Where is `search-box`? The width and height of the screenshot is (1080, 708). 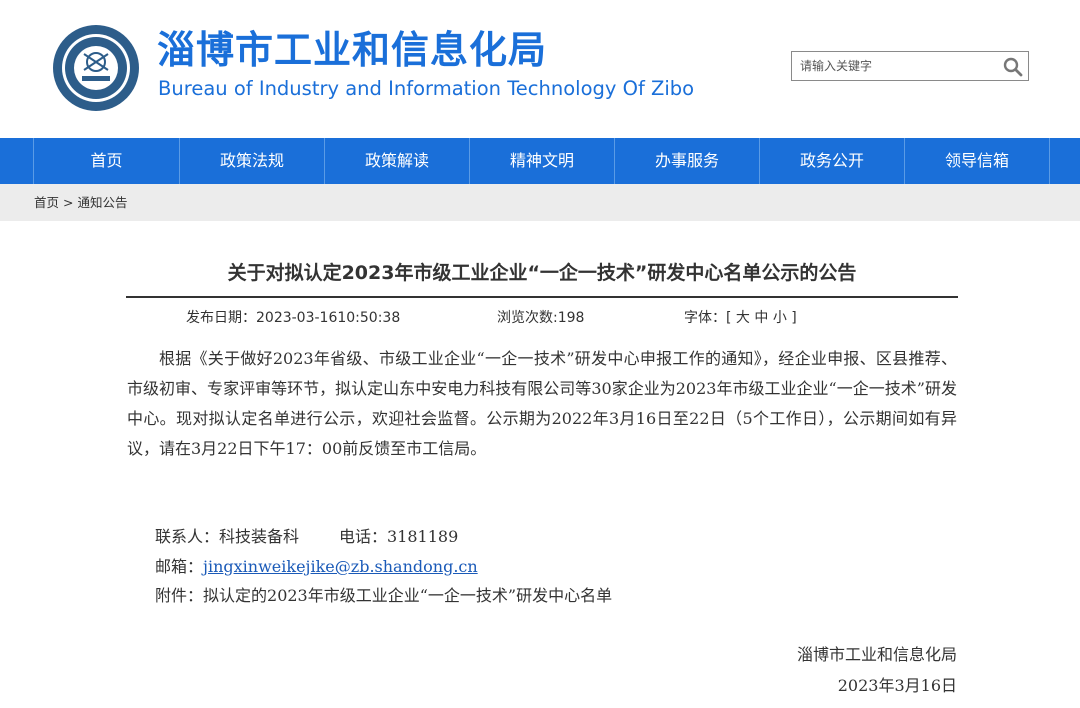
search-box is located at coordinates (910, 66).